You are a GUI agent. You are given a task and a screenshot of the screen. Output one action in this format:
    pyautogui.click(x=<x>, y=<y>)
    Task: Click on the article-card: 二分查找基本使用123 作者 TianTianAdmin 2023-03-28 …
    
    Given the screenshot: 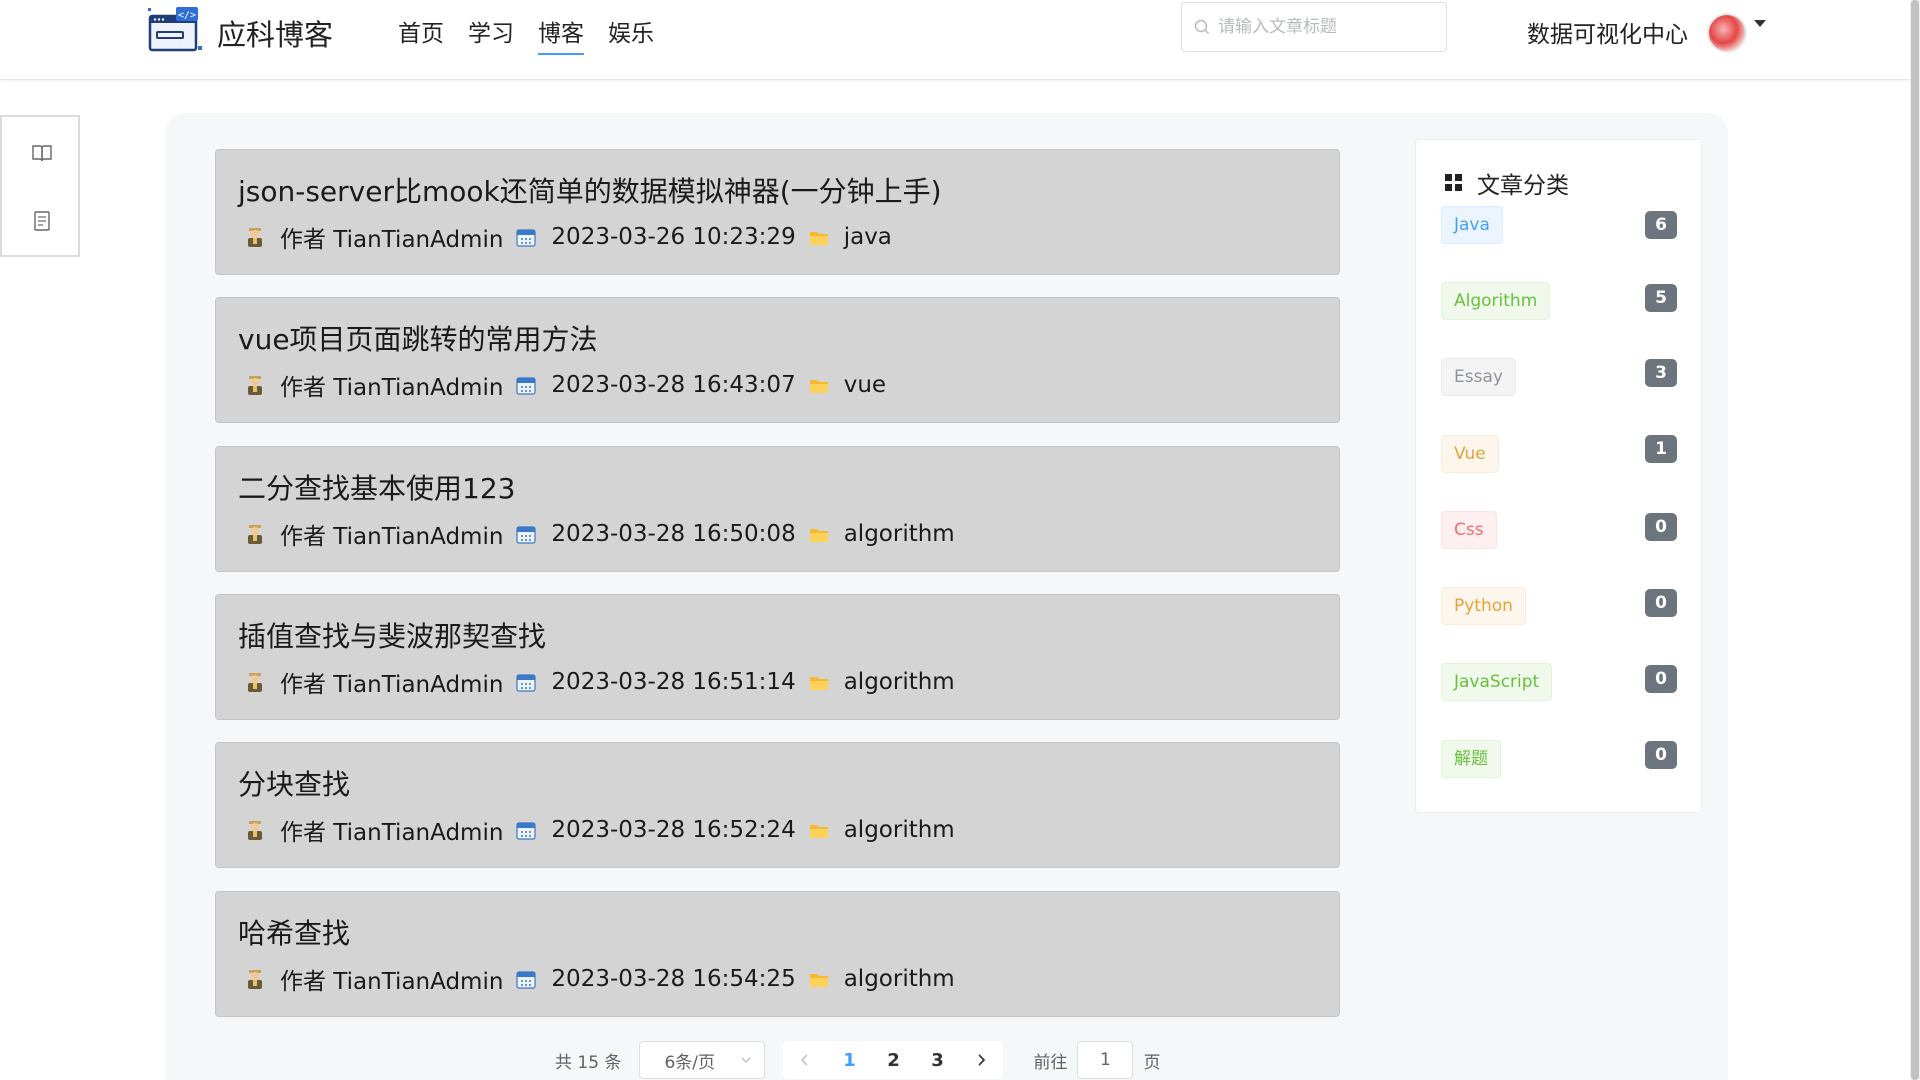 What is the action you would take?
    pyautogui.click(x=777, y=509)
    